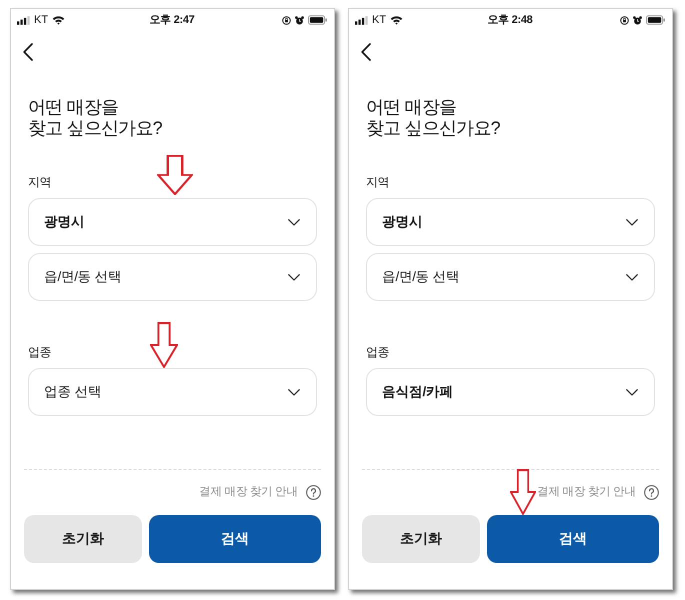  Describe the element at coordinates (172, 20) in the screenshot. I see `status-time: 오후 2:47` at that location.